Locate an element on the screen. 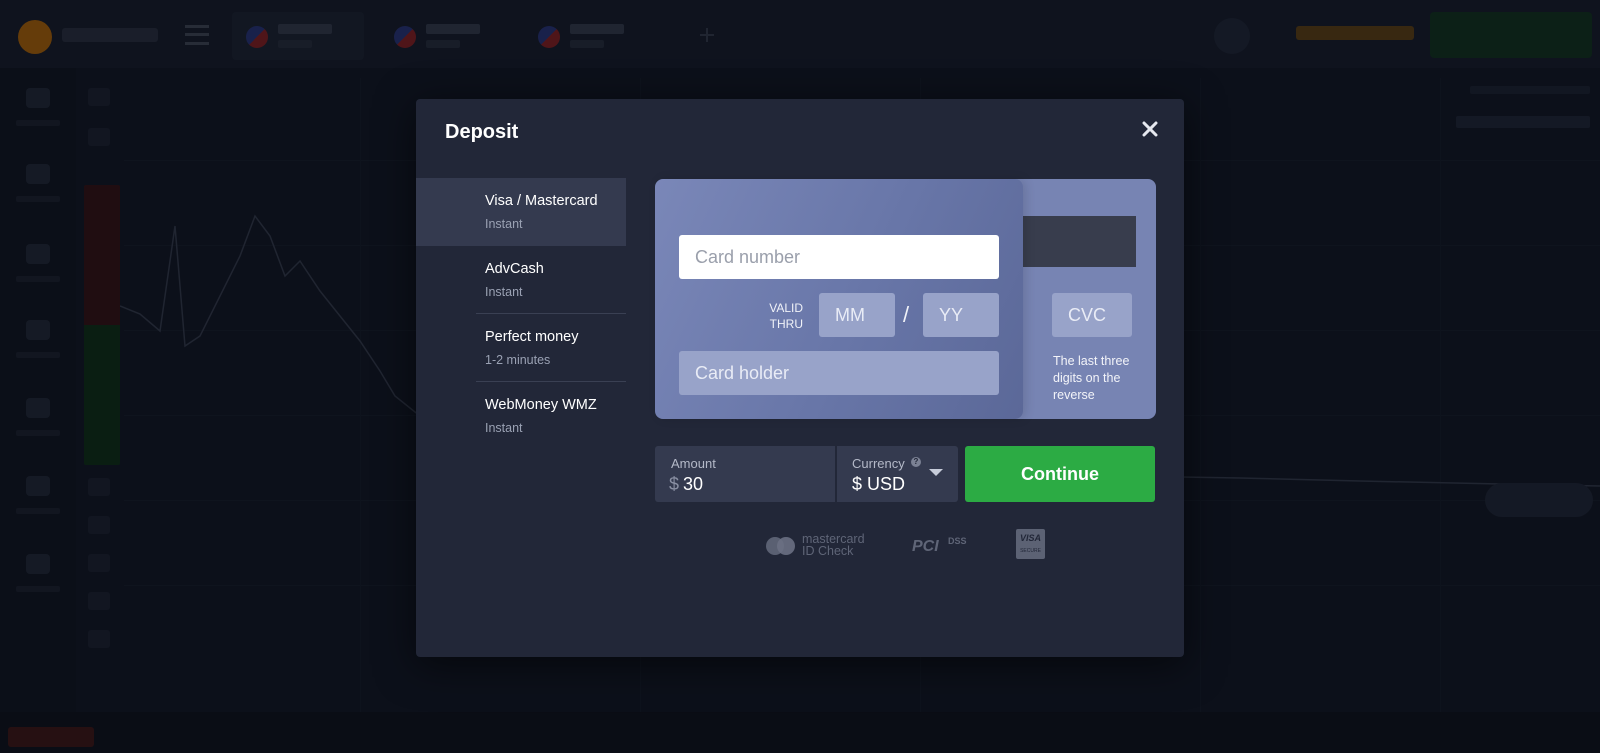  method-name: AdvCash is located at coordinates (514, 269).